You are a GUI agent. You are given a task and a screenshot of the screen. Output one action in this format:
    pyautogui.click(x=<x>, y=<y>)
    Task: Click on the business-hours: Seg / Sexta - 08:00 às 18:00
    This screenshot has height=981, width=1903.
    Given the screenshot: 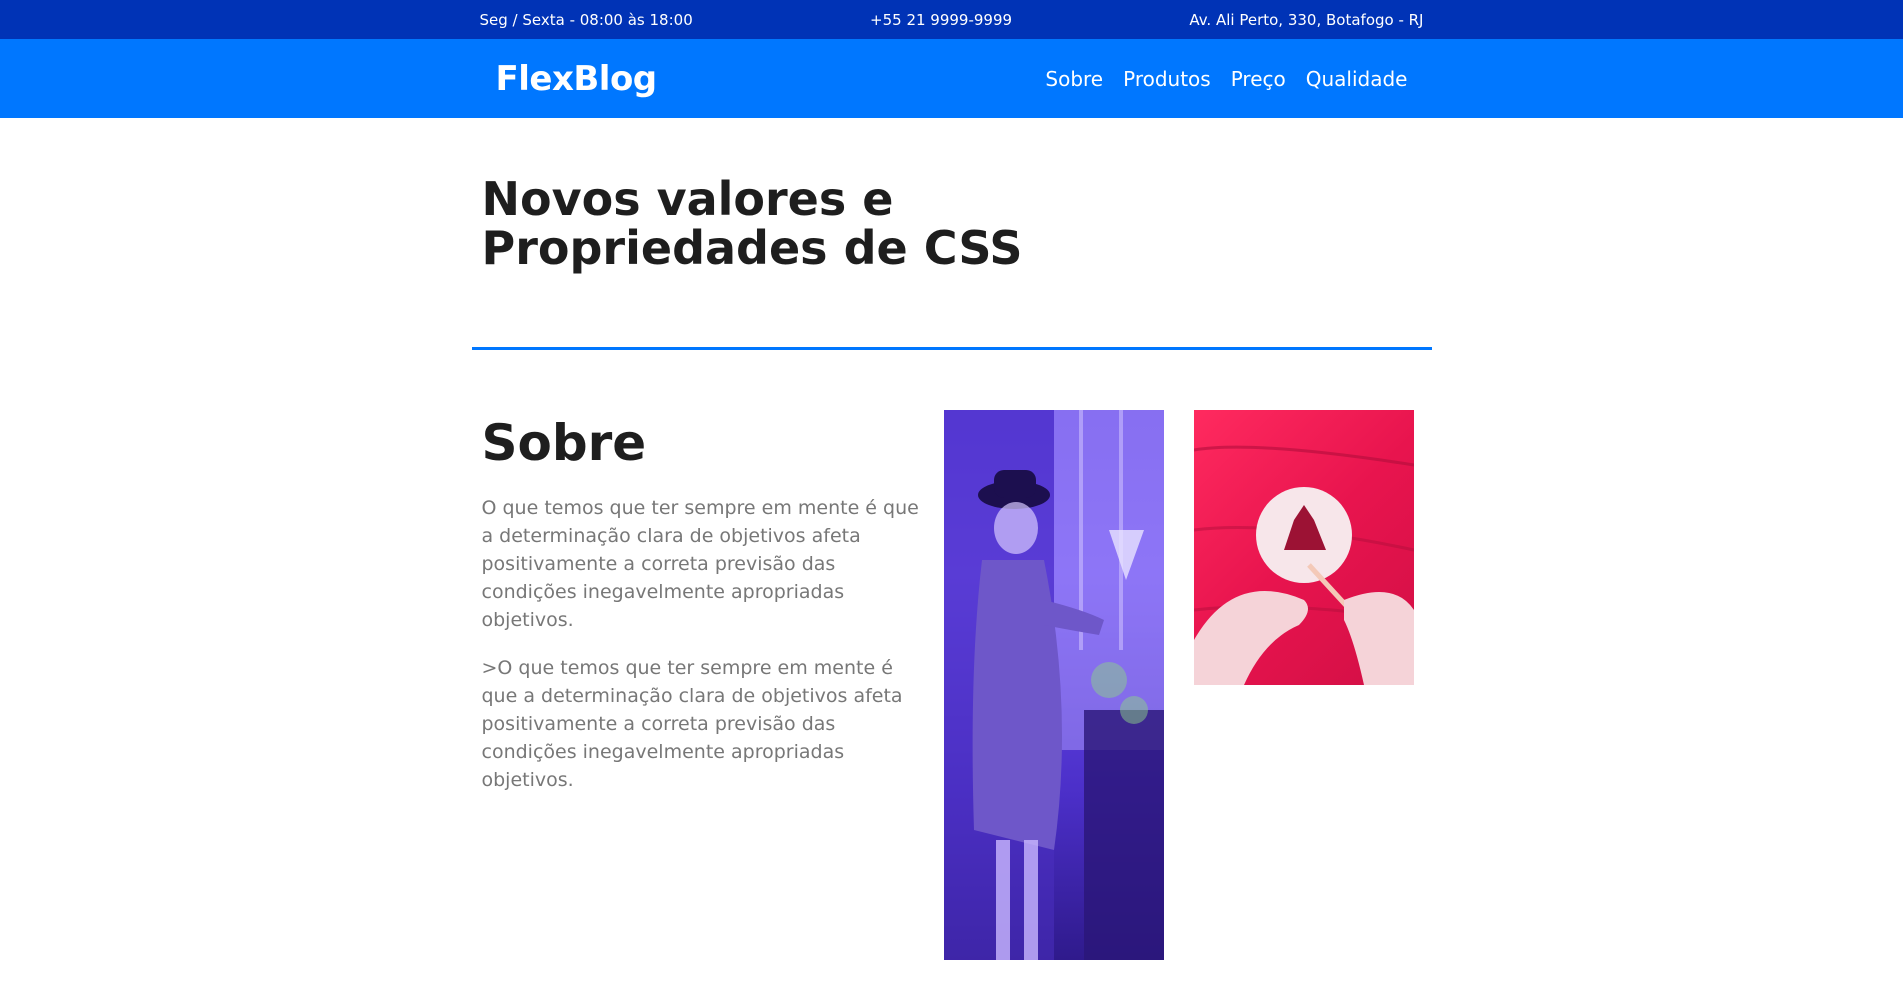 What is the action you would take?
    pyautogui.click(x=586, y=19)
    